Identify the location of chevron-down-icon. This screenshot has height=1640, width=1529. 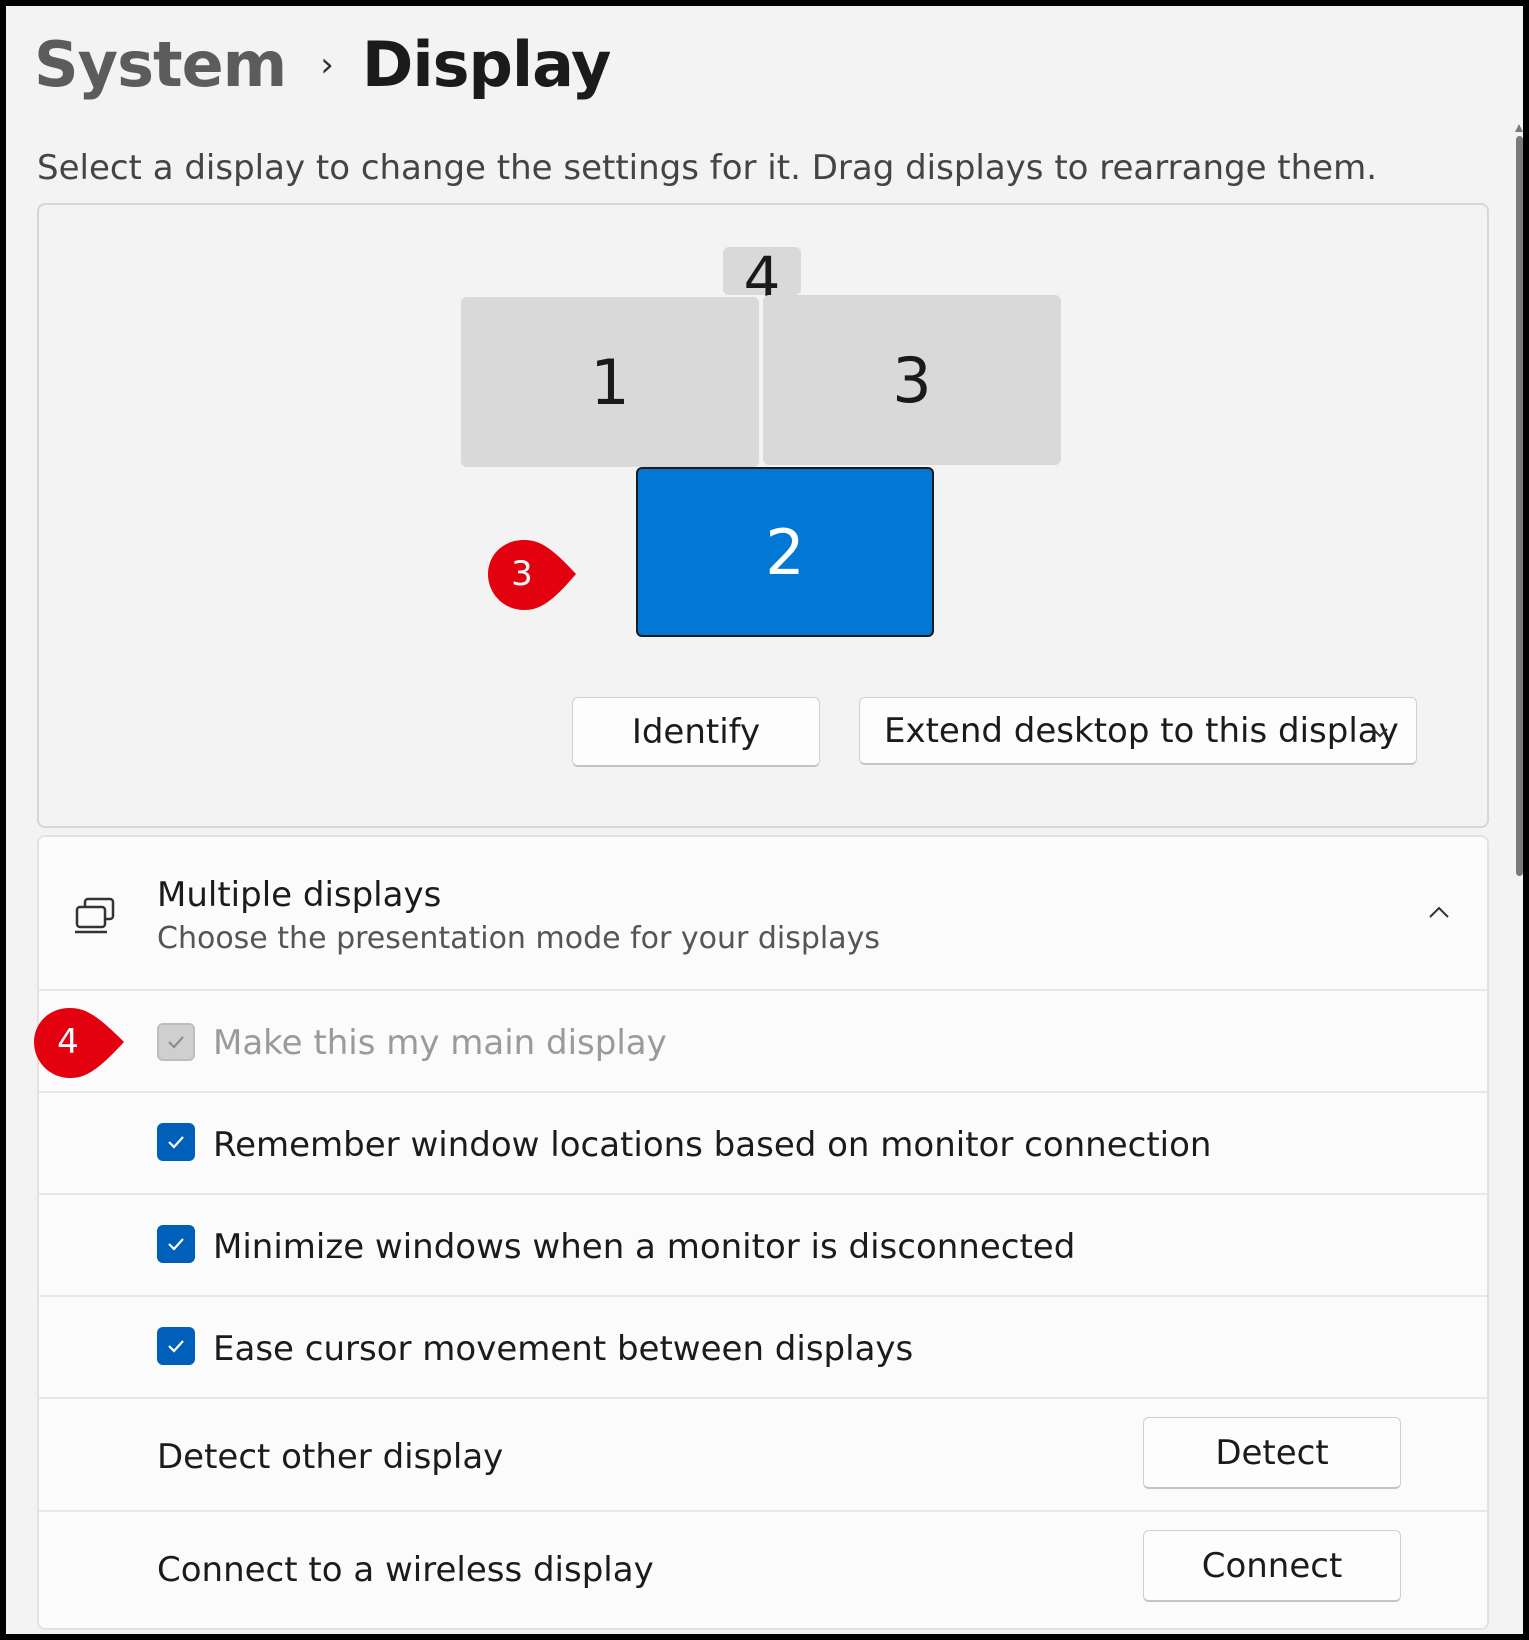
(1380, 733).